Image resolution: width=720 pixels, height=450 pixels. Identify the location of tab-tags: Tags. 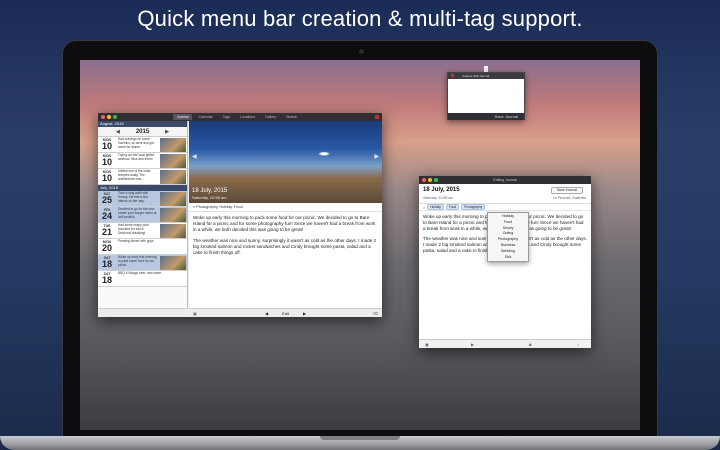
(226, 117).